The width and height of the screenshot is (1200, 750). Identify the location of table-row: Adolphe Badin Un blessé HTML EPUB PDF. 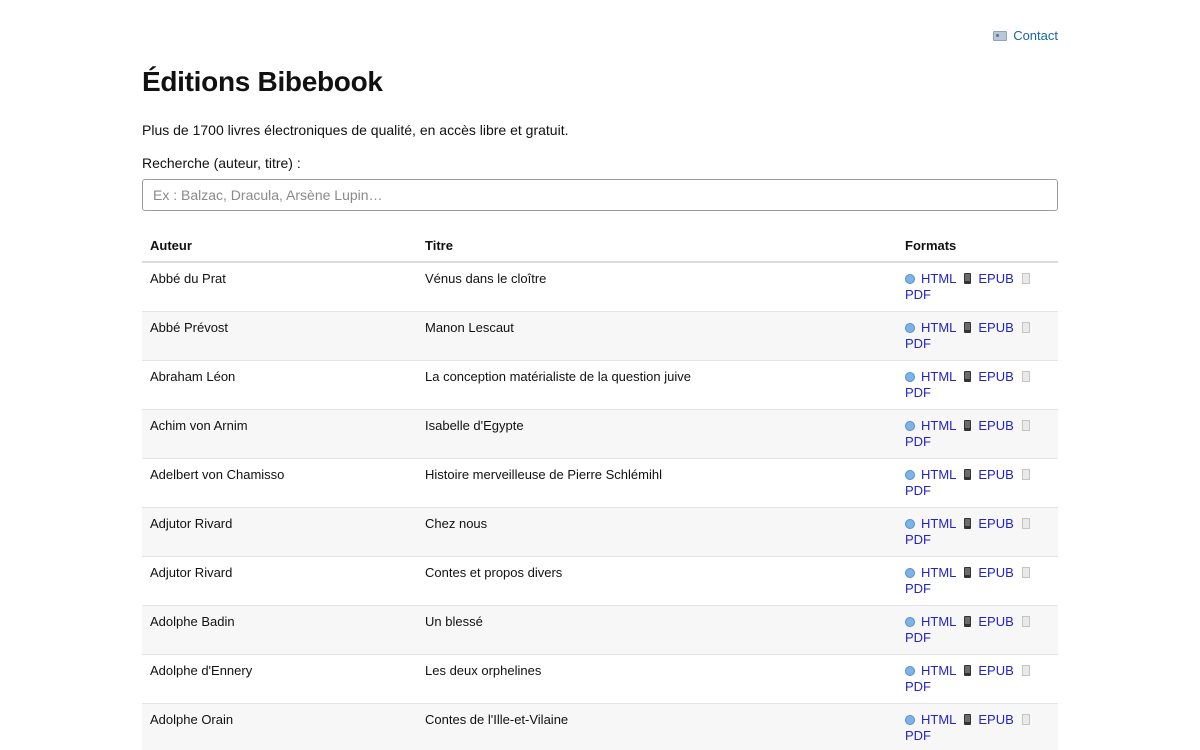
(600, 630).